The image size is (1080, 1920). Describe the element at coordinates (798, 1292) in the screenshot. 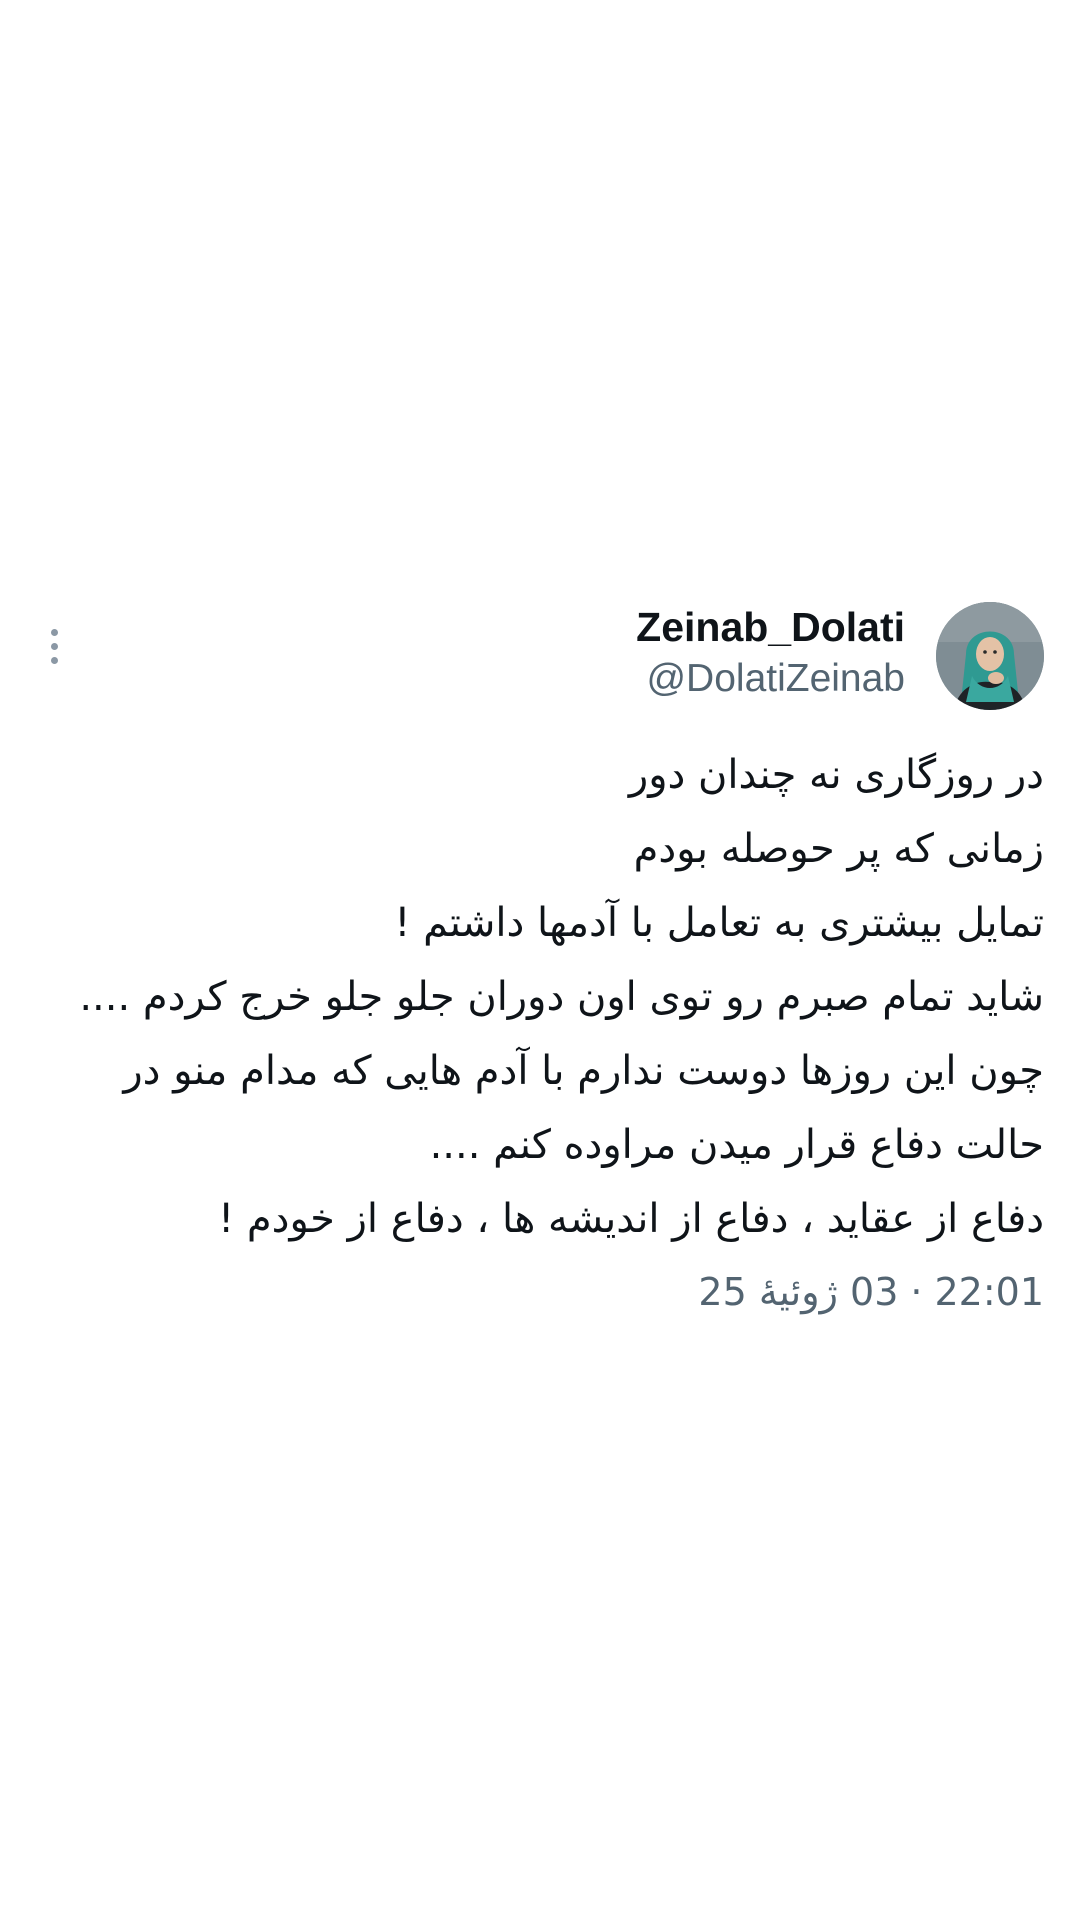

I see `timestamp-date: 03 ژوئیهٔ 25` at that location.